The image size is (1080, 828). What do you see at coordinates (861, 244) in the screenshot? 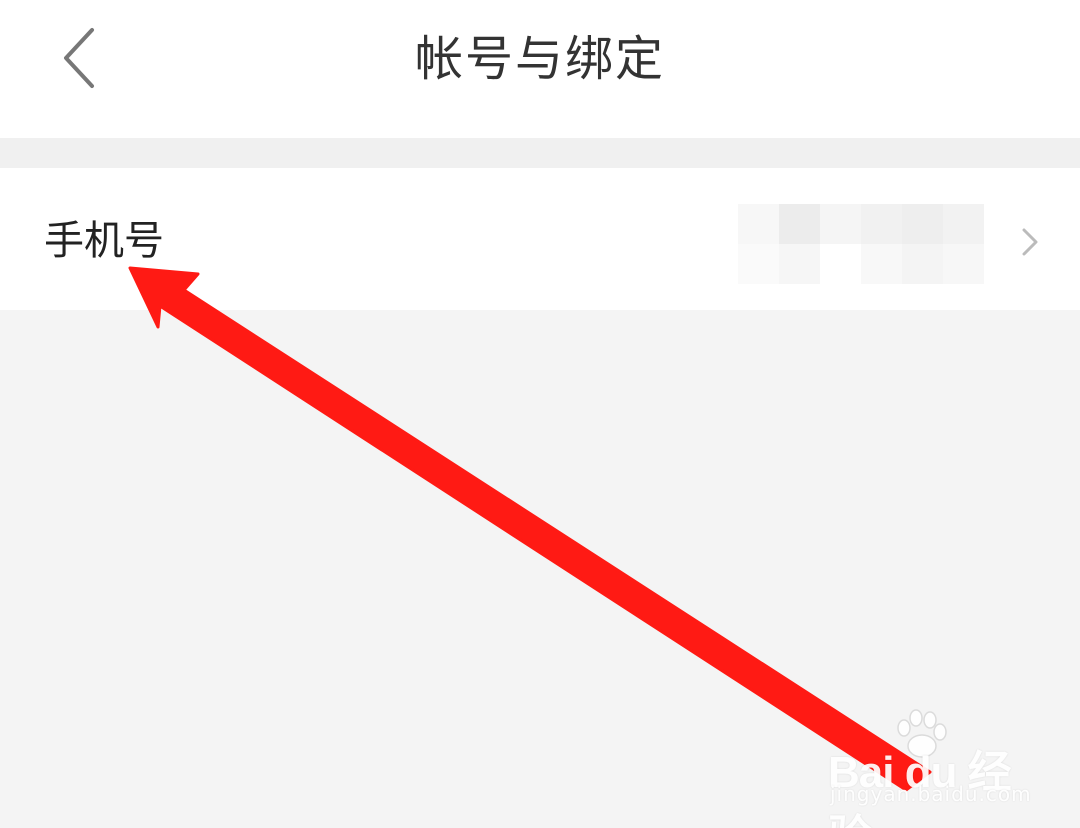
I see `phone-number-value-blurred` at bounding box center [861, 244].